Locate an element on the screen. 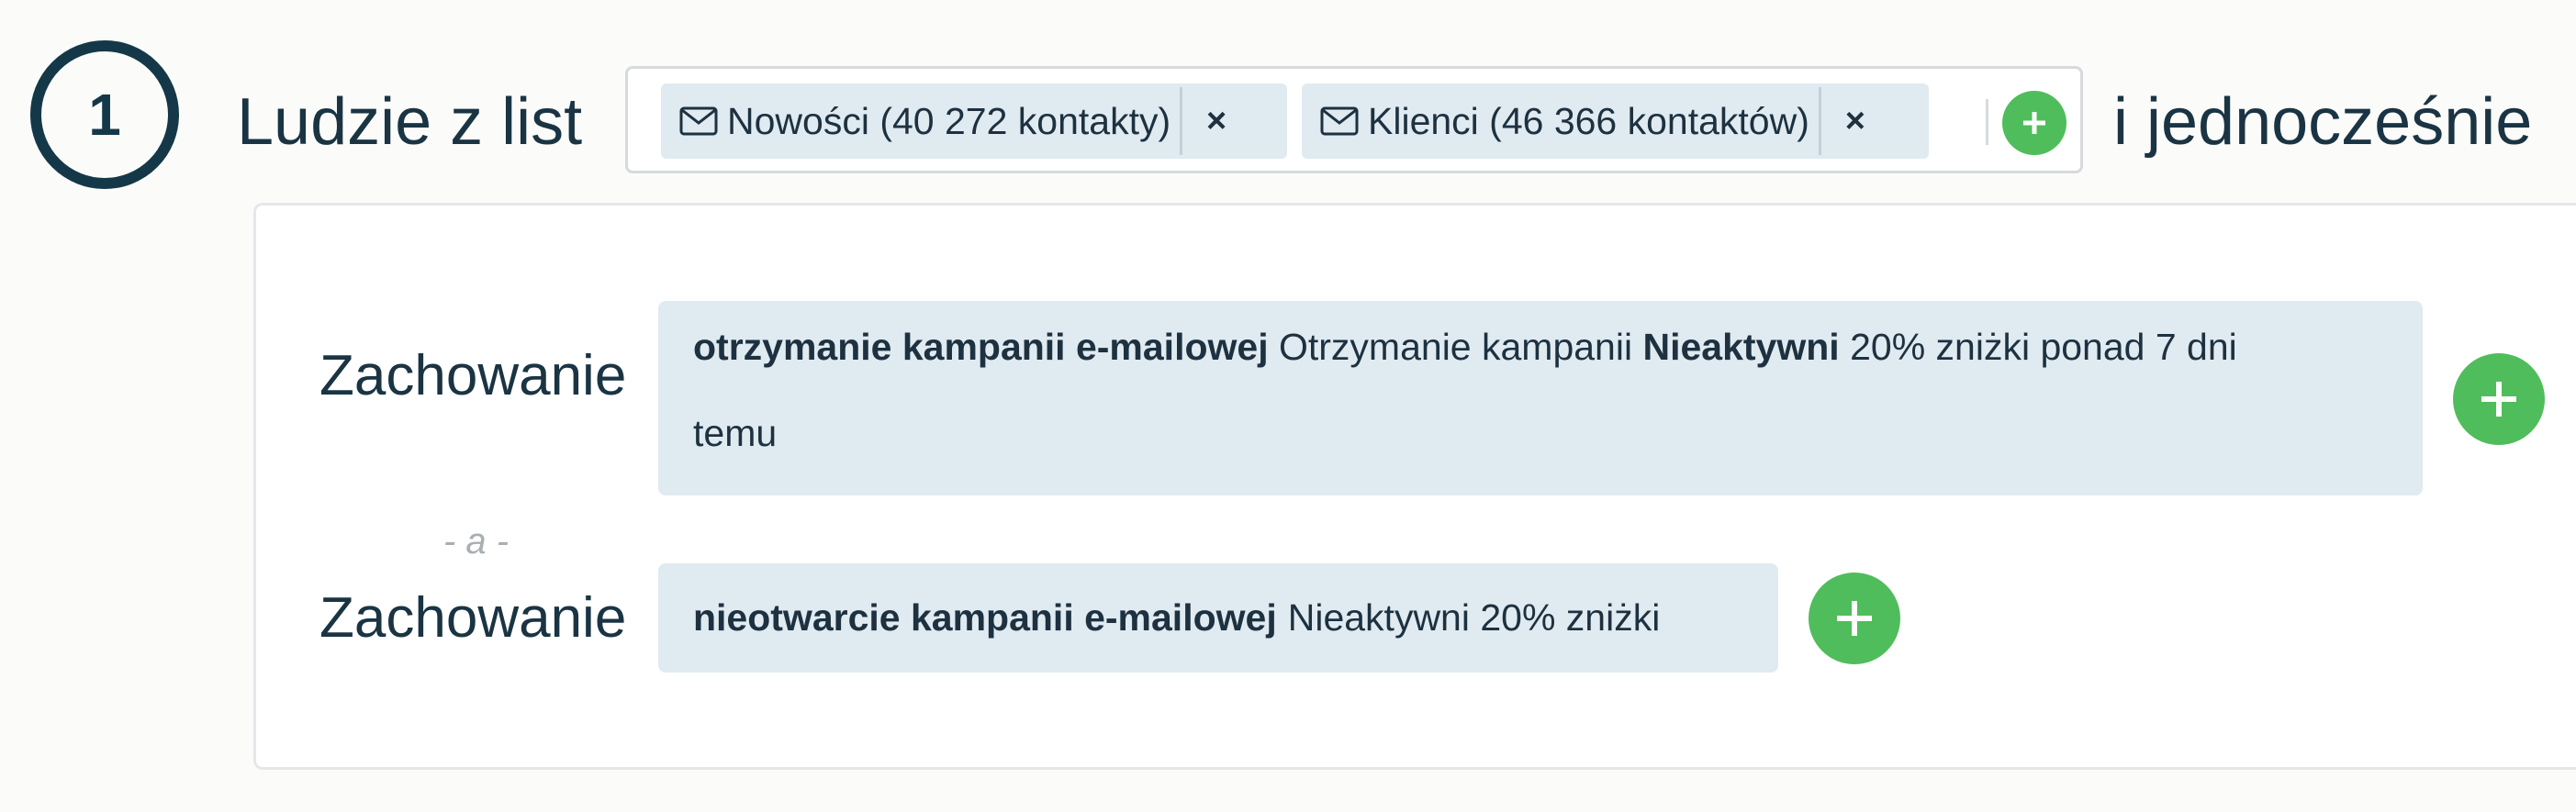  condition-text: Nieaktywni 20% zniżki is located at coordinates (1474, 617).